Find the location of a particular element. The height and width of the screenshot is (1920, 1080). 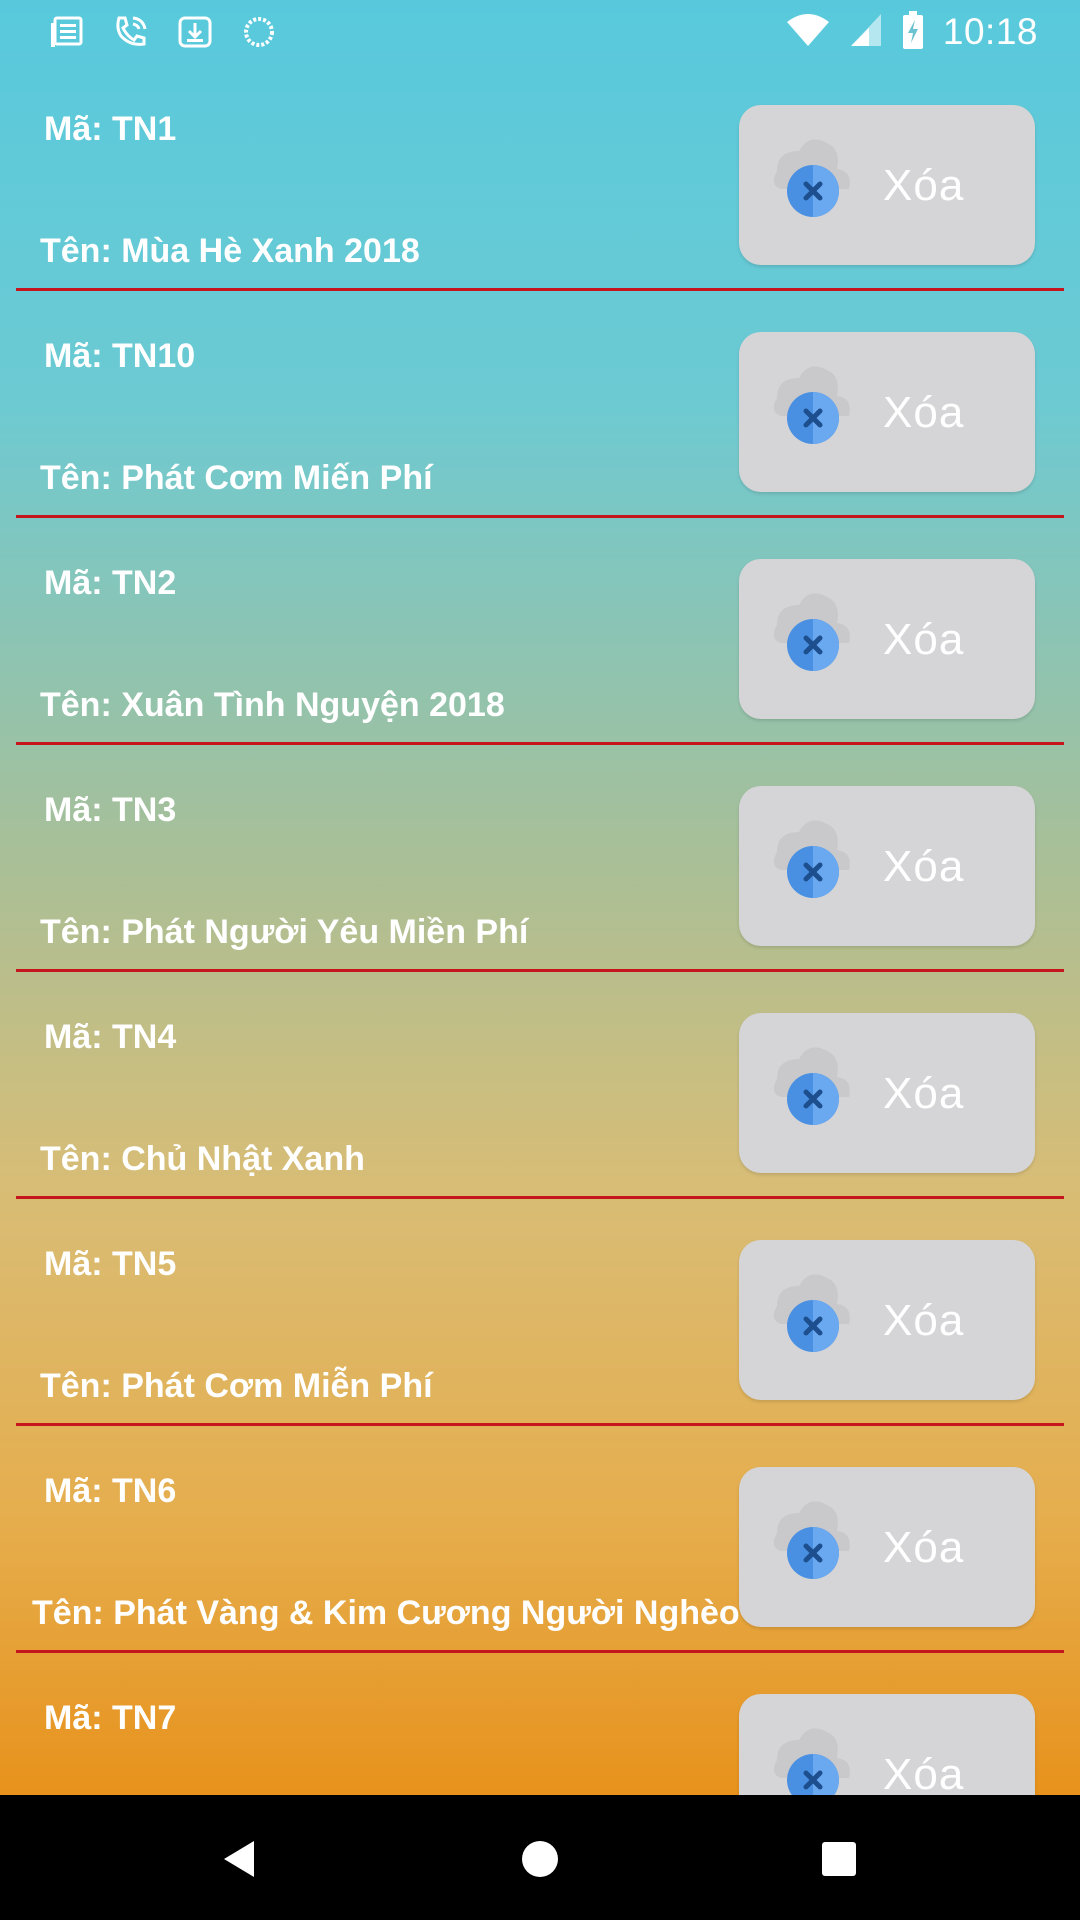

signal-icon is located at coordinates (866, 32).